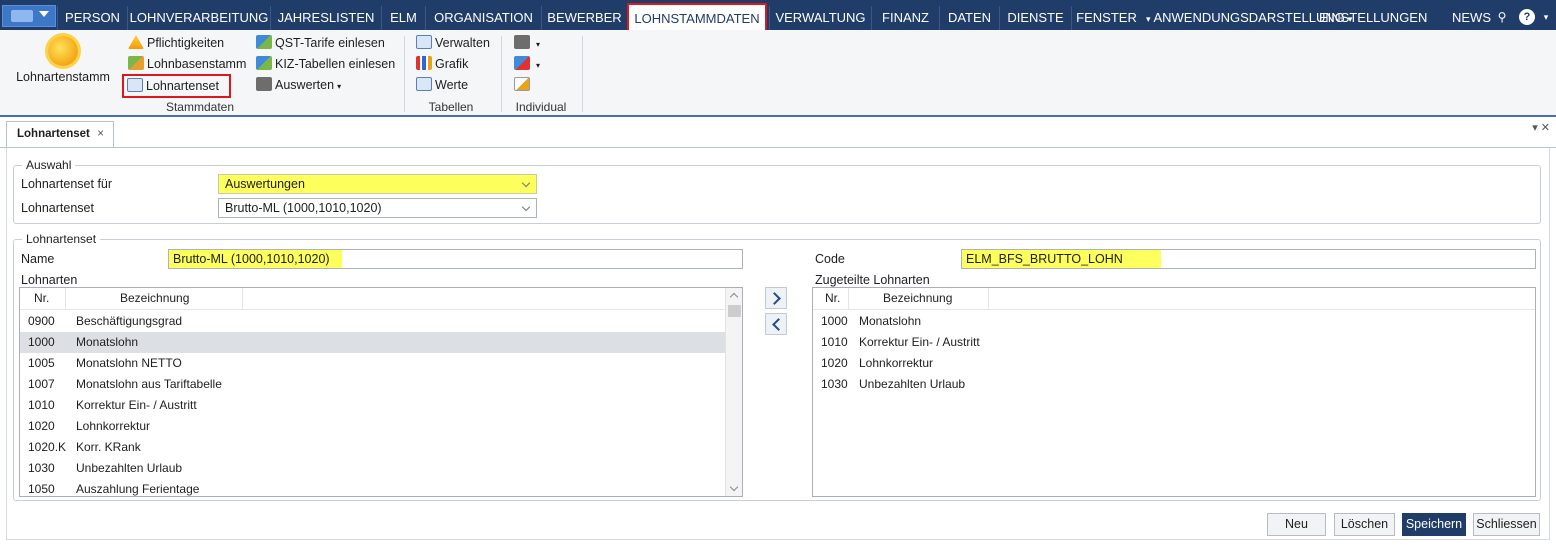 This screenshot has height=546, width=1556. I want to click on grafik-label: Grafik, so click(452, 64).